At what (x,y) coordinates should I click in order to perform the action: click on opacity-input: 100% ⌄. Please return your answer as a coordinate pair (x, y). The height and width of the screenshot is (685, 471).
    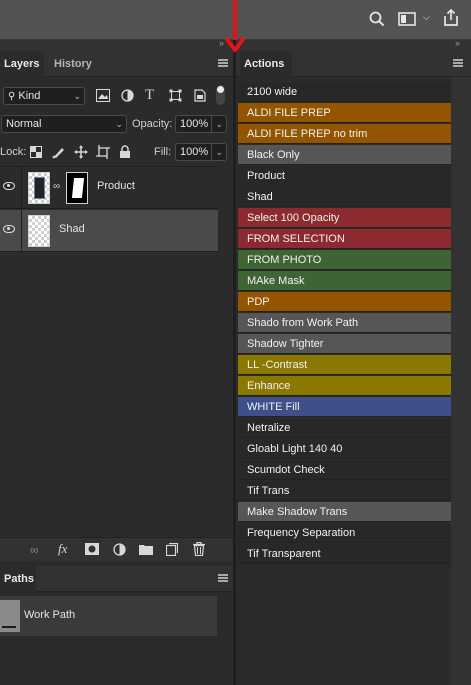
    Looking at the image, I should click on (201, 124).